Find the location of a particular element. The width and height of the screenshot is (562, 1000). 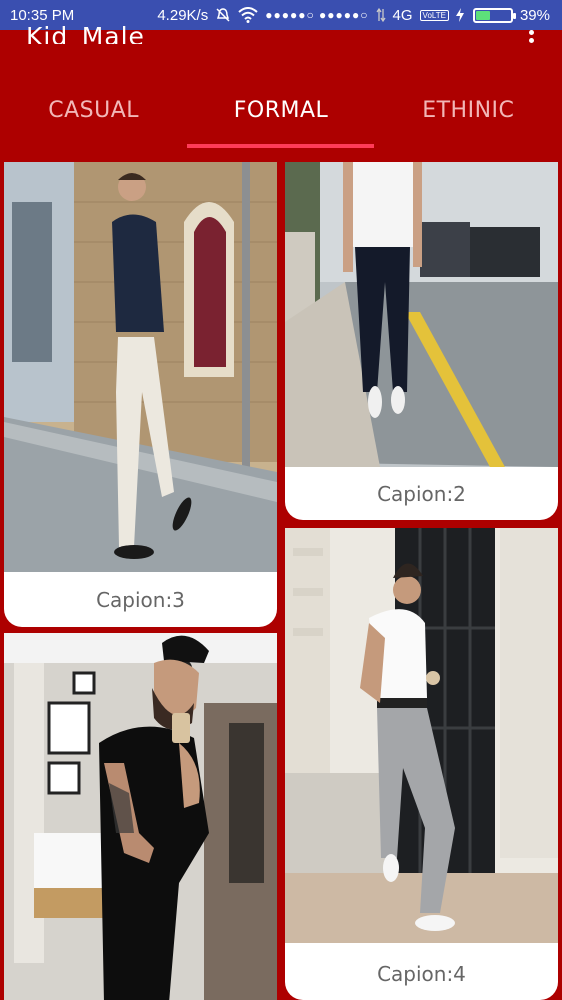

signal-dots: ●●●●●○ ●●●●●○ is located at coordinates (317, 15).